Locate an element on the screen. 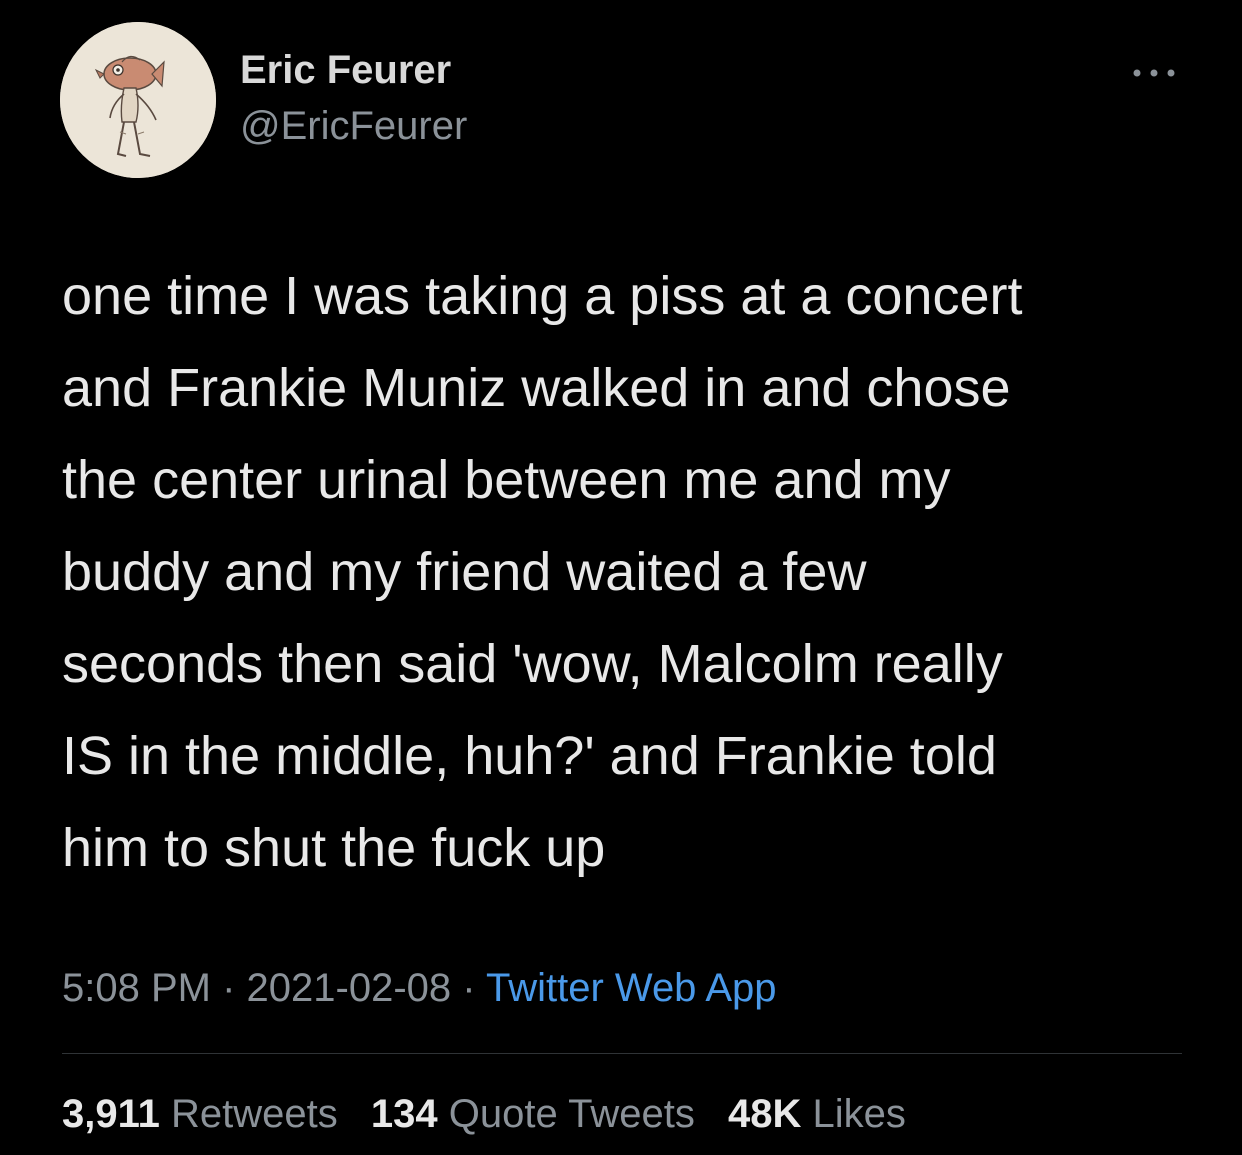 The width and height of the screenshot is (1242, 1155). fish-figure-avatar-image is located at coordinates (138, 100).